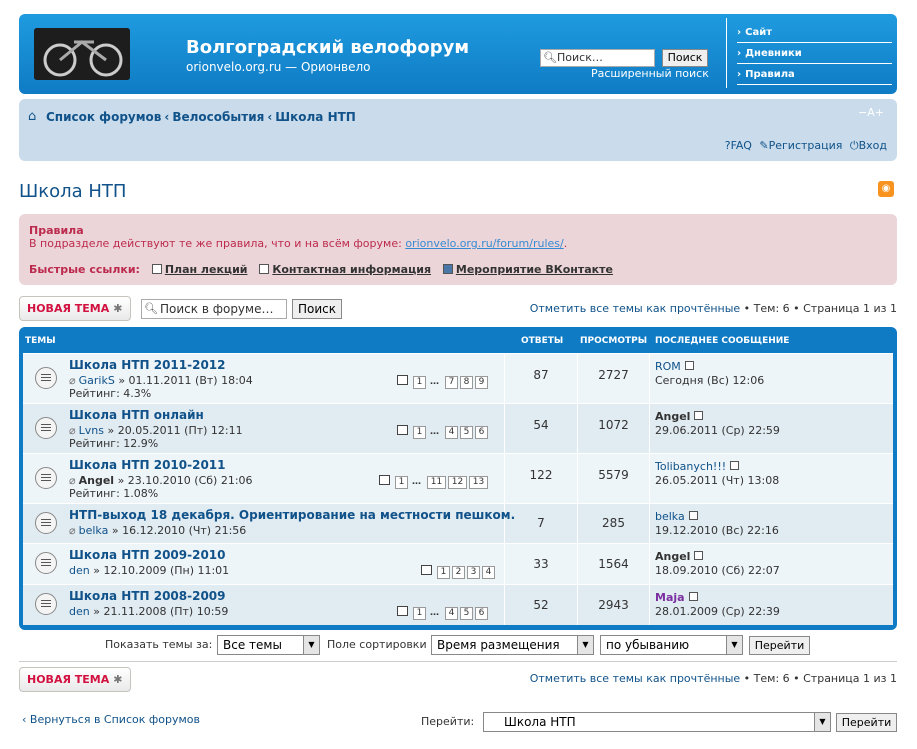 The height and width of the screenshot is (749, 917). I want to click on topic-pages: 1 … 4 5 6, so click(442, 613).